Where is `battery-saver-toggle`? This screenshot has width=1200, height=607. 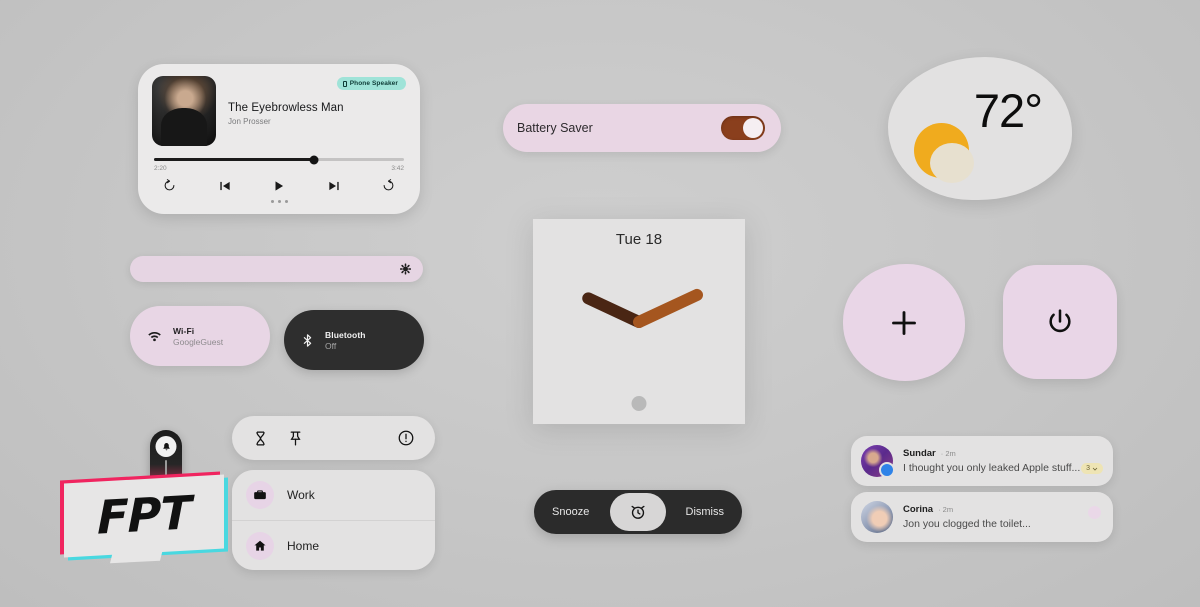
battery-saver-toggle is located at coordinates (743, 128).